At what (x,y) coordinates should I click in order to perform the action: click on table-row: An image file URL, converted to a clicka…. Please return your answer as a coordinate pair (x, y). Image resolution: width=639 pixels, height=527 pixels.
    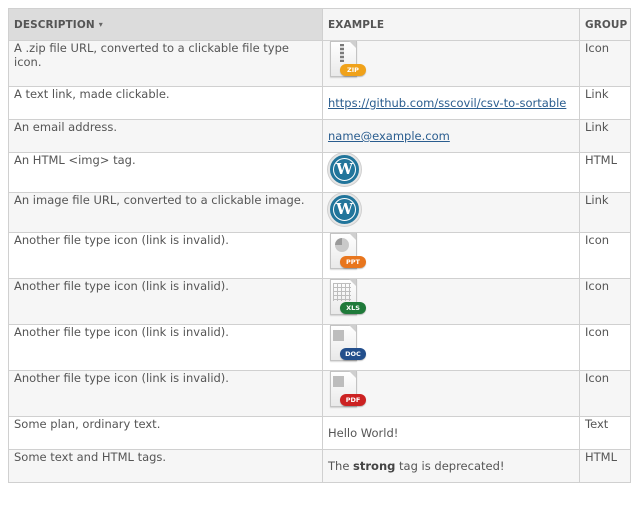
    Looking at the image, I should click on (319, 212).